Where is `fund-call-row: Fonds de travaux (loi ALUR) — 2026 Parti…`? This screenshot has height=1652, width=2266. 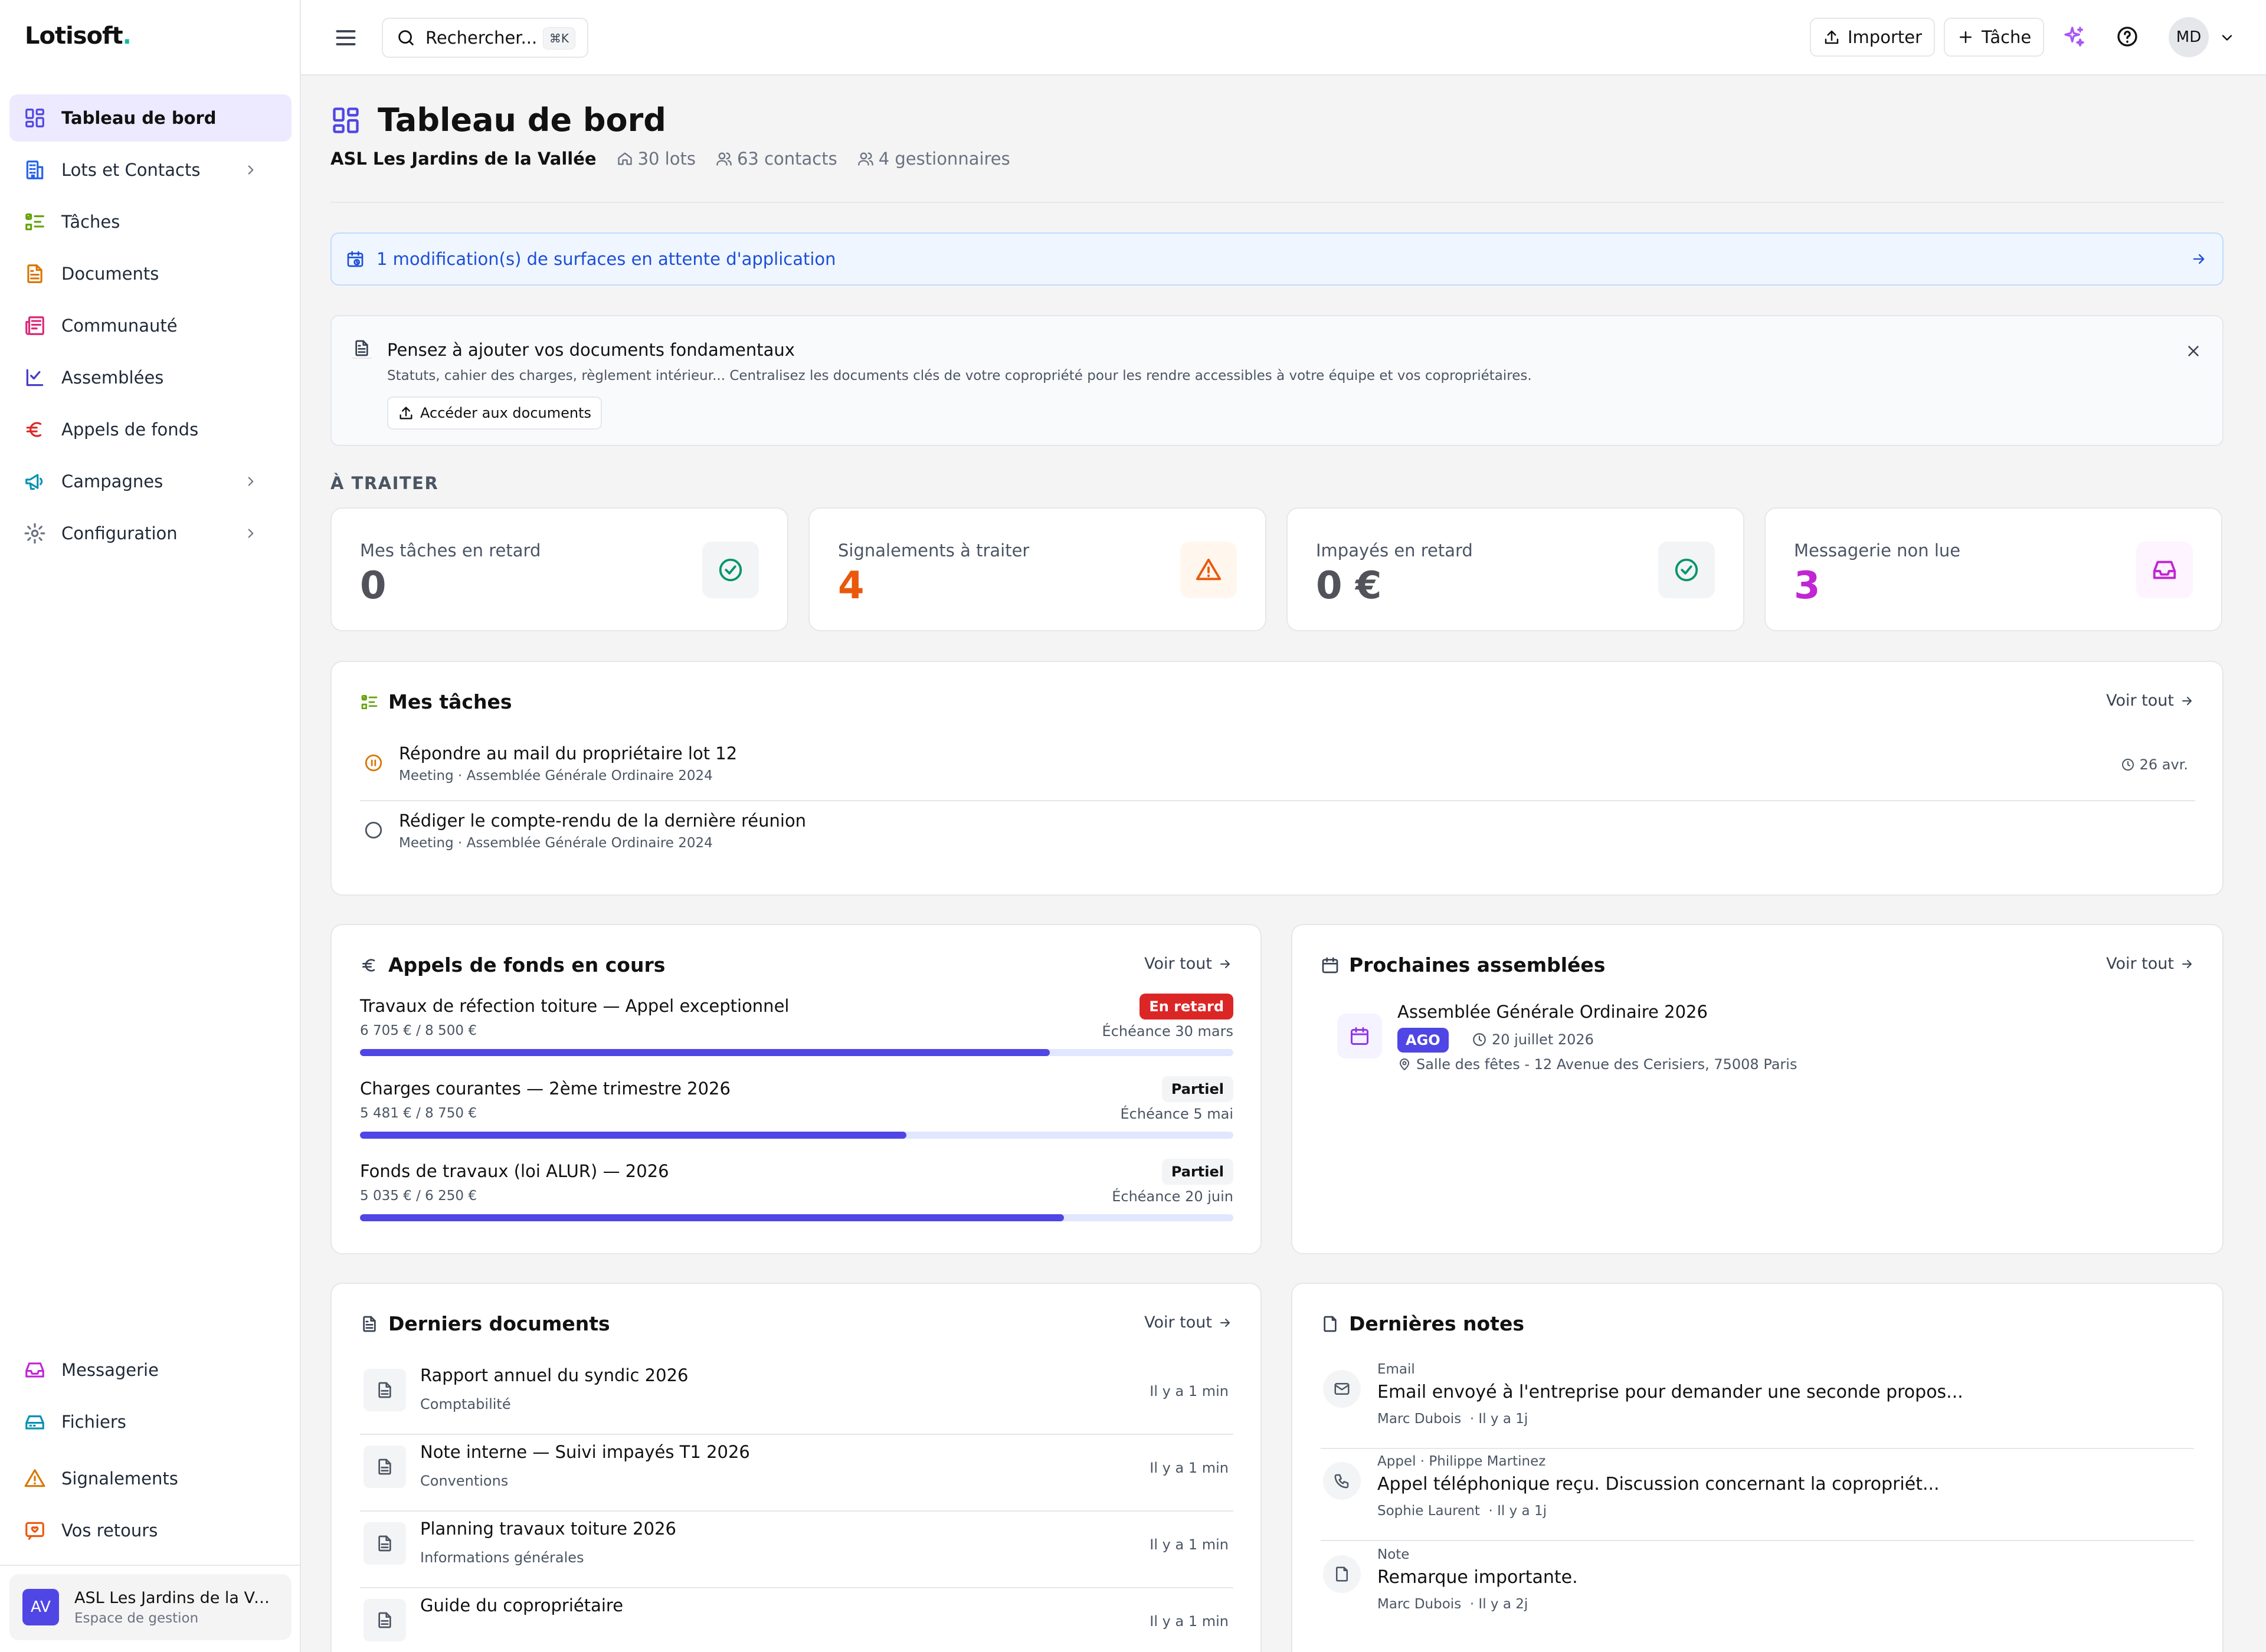 fund-call-row: Fonds de travaux (loi ALUR) — 2026 Parti… is located at coordinates (796, 1201).